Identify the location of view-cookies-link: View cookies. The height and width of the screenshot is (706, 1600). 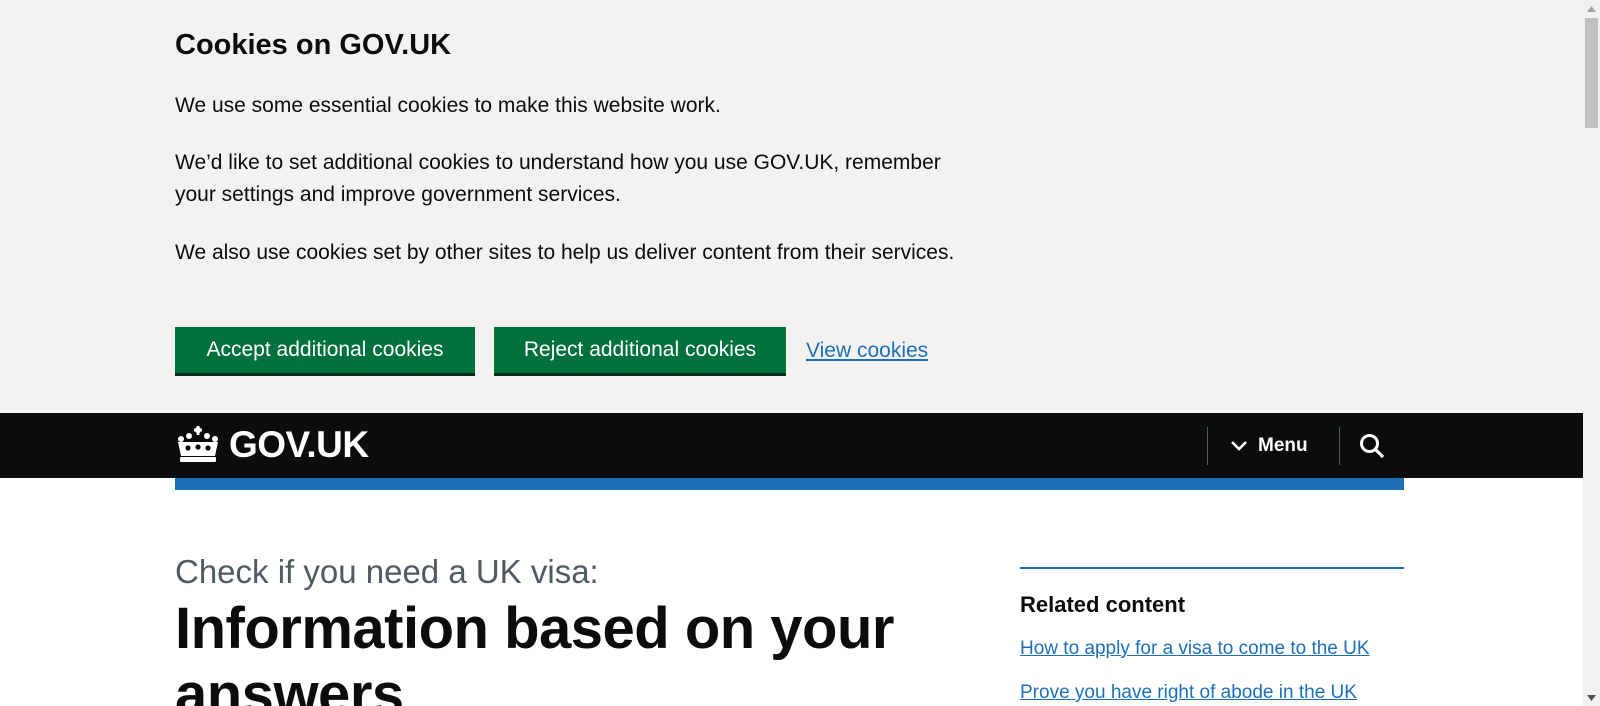
(867, 351).